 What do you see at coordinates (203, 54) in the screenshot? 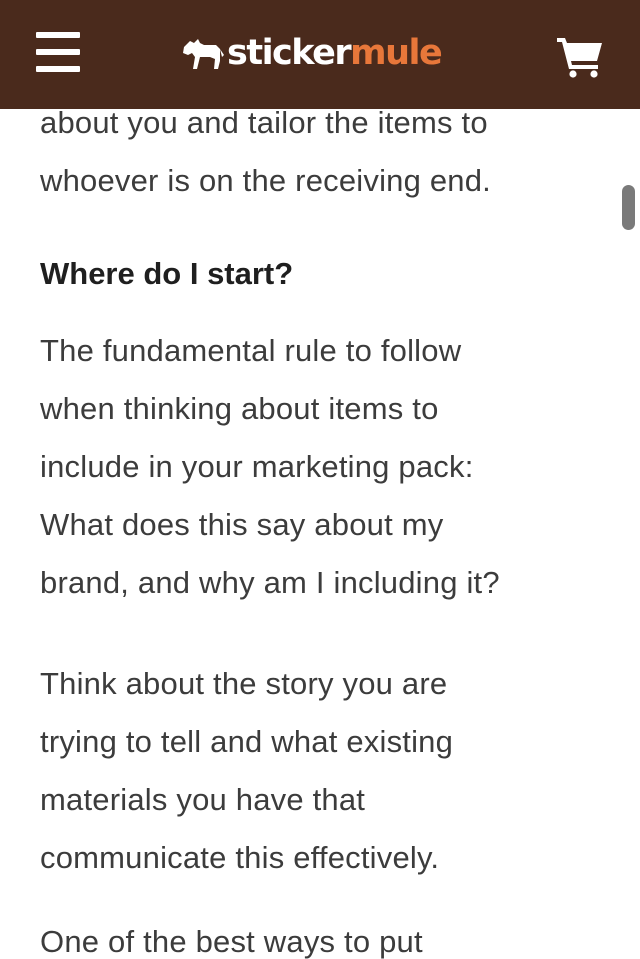
I see `mule-icon` at bounding box center [203, 54].